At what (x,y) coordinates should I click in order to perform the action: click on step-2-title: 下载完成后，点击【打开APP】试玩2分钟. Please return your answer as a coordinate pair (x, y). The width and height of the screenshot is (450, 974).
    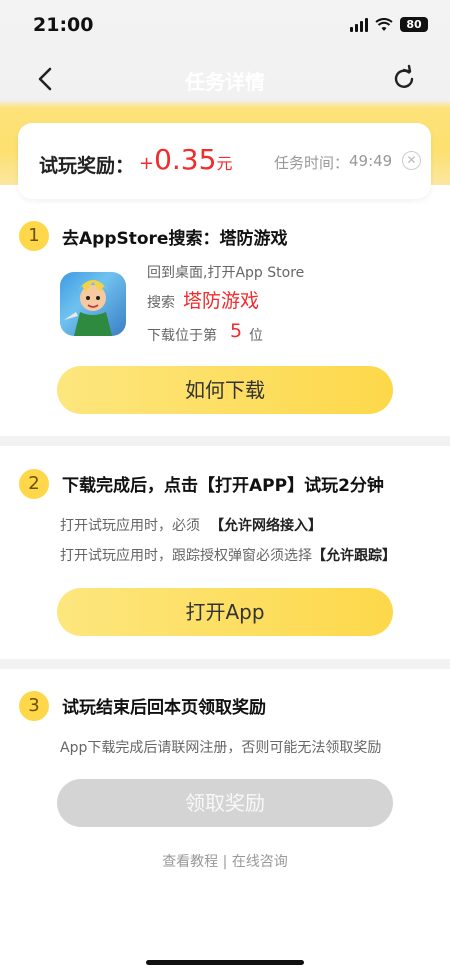
    Looking at the image, I should click on (223, 486).